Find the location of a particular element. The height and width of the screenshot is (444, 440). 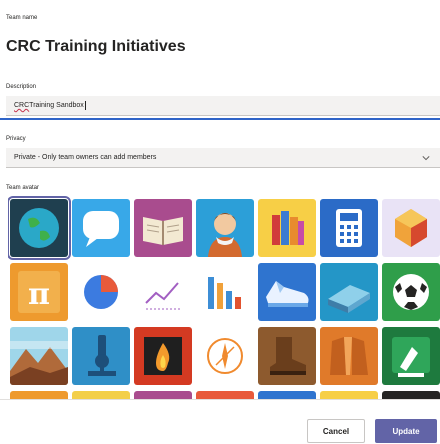

speech-bubble-icon is located at coordinates (101, 228).